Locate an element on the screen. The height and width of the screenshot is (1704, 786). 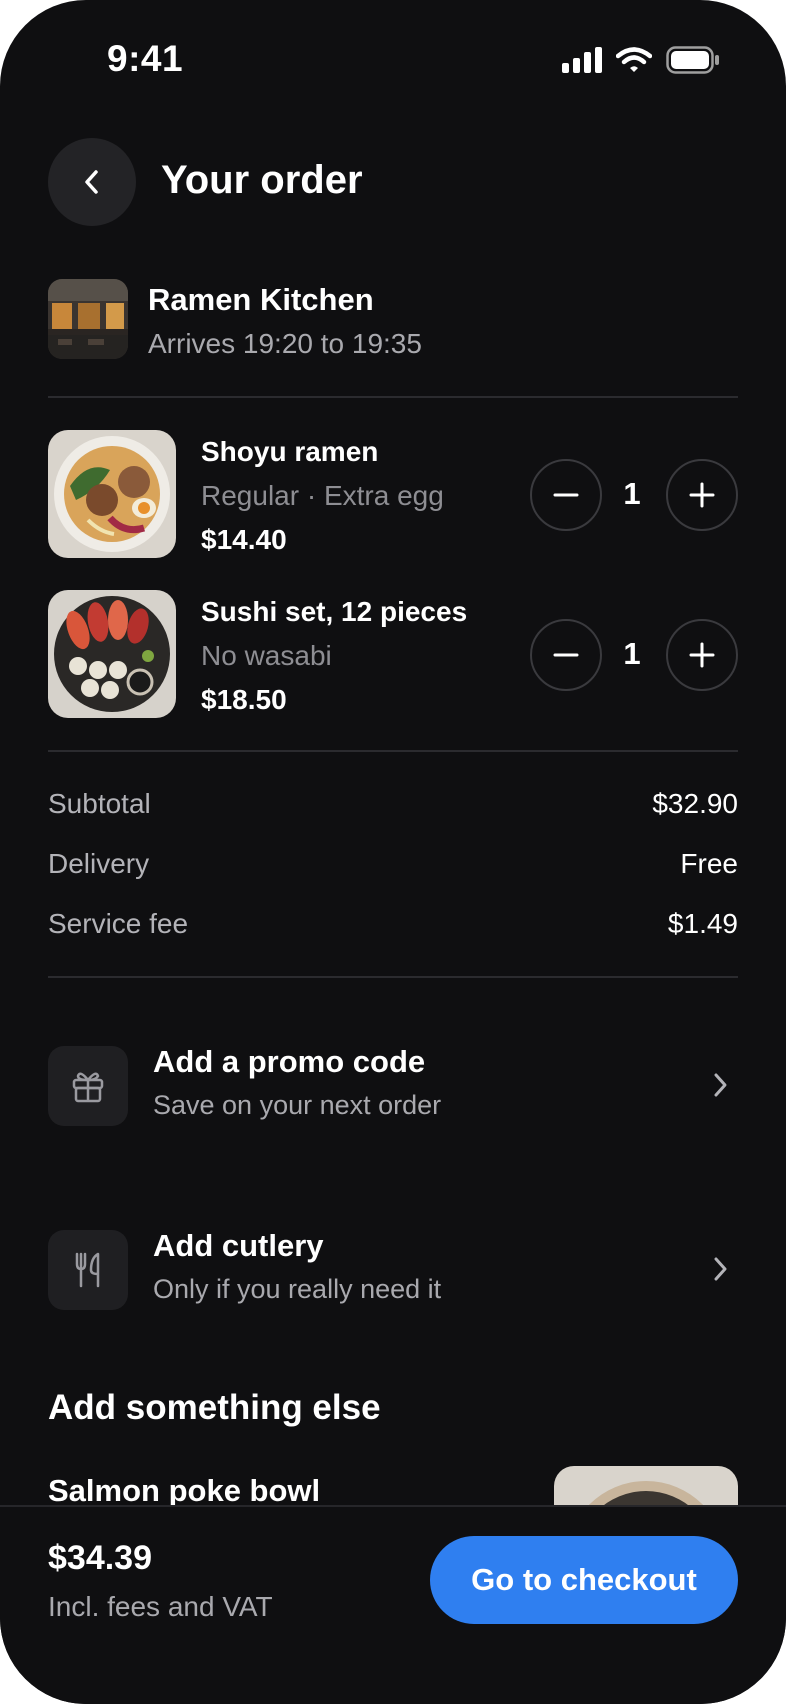
wifi-icon is located at coordinates (634, 59).